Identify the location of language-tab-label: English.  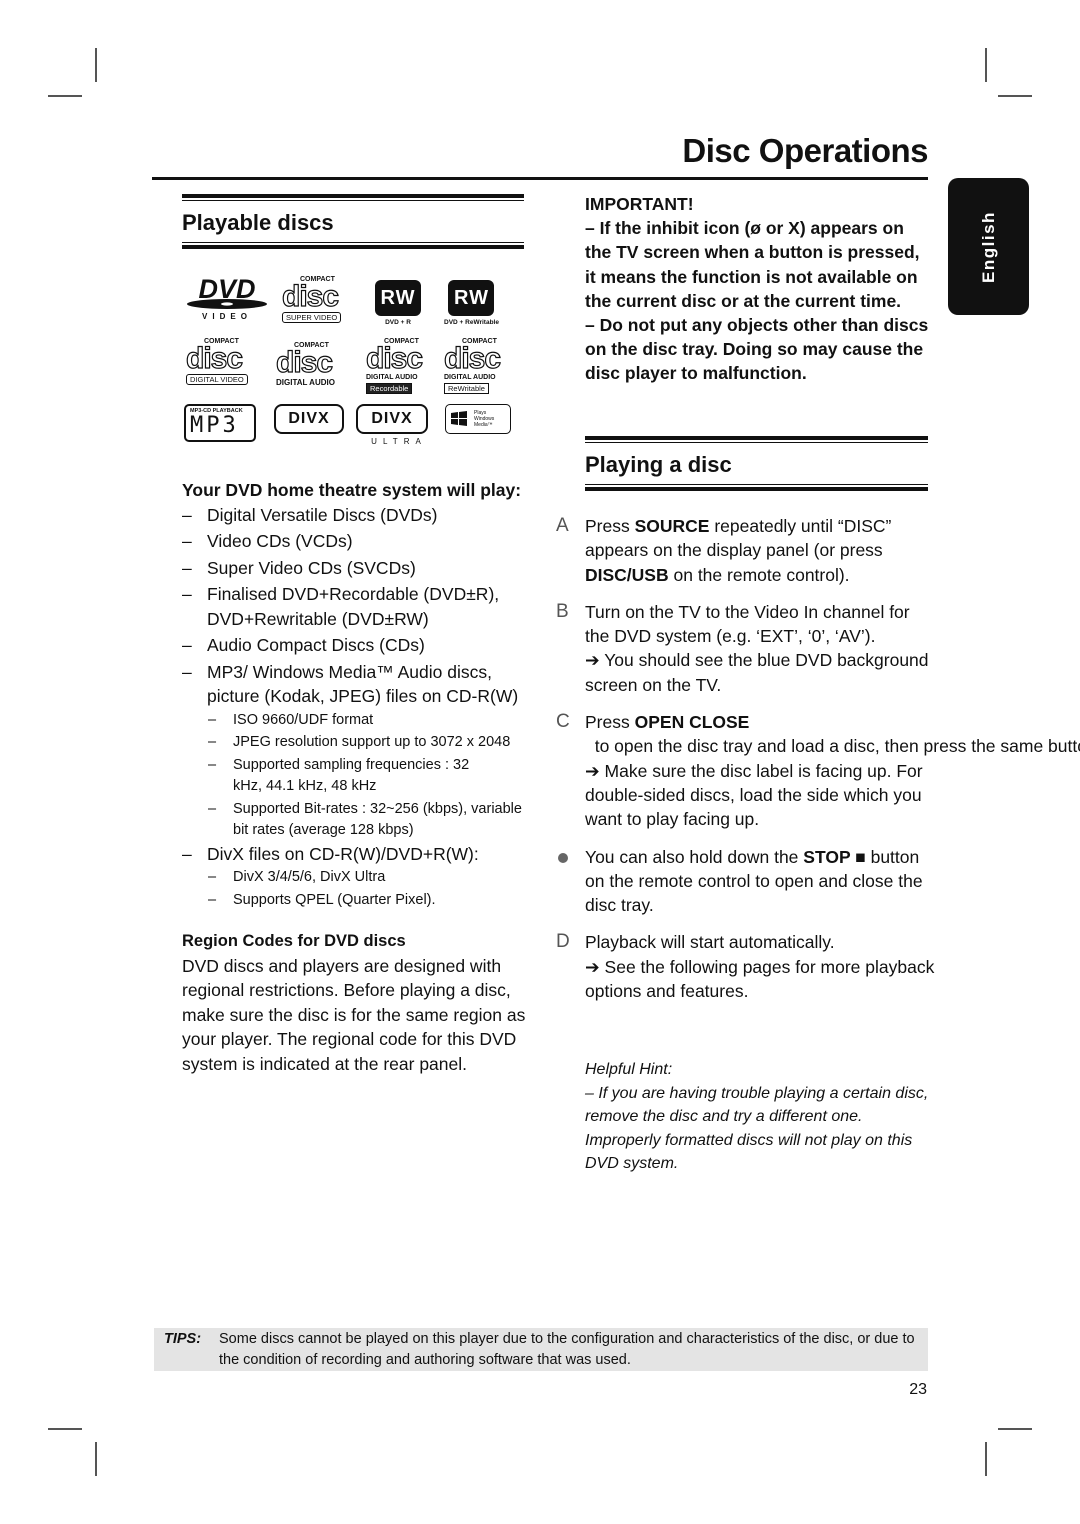
(988, 246).